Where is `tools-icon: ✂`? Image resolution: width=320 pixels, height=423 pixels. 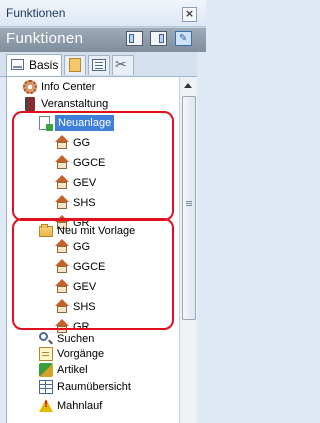 tools-icon: ✂ is located at coordinates (121, 65).